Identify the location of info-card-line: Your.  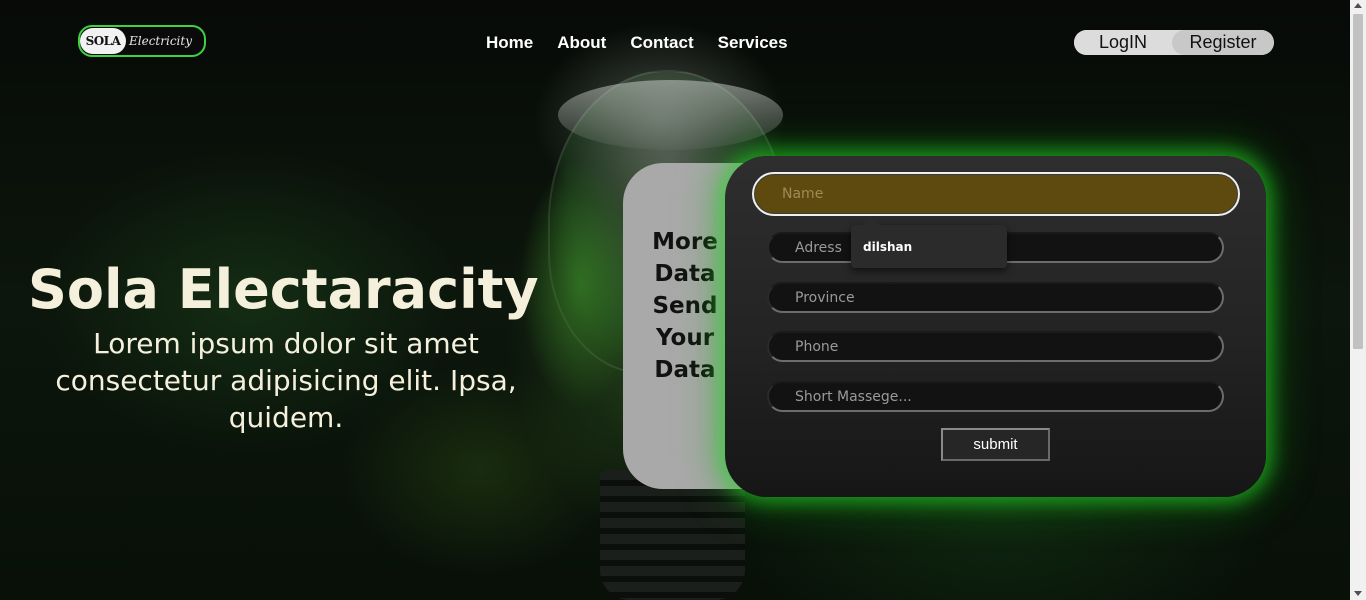
(685, 338).